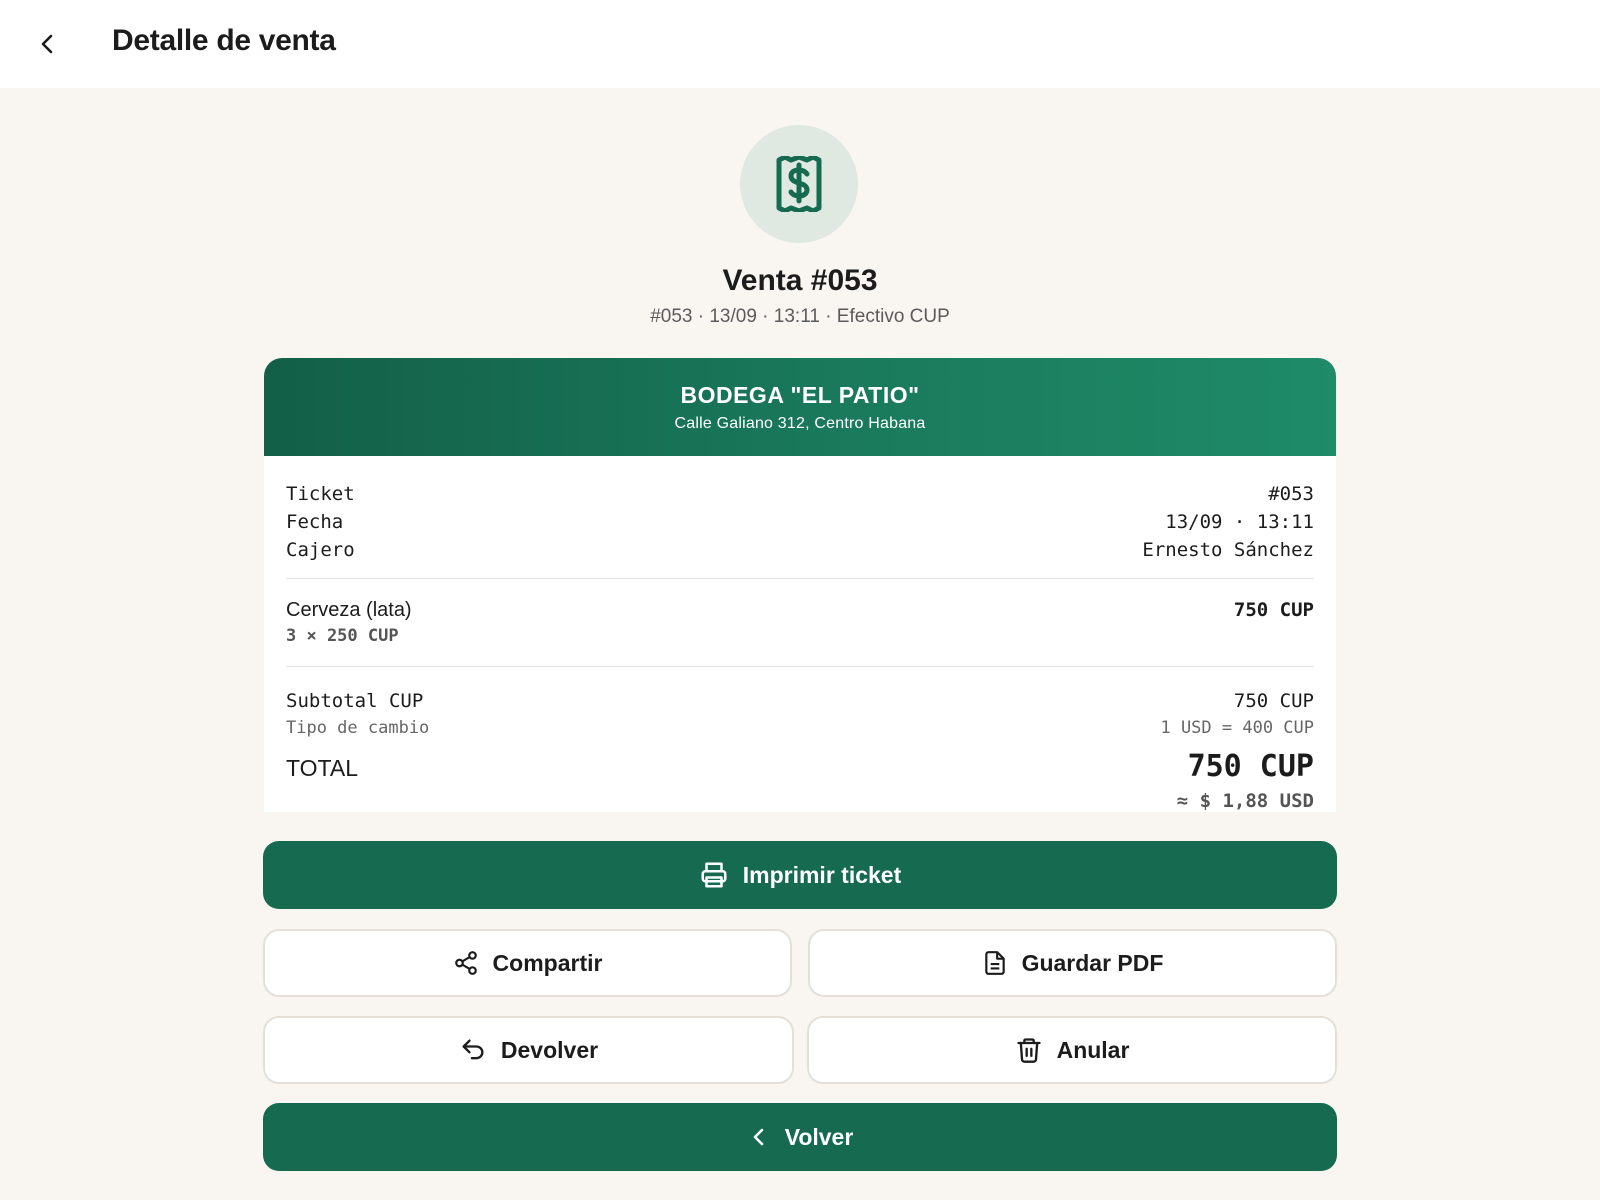  What do you see at coordinates (800, 522) in the screenshot?
I see `info-row-date: Fecha 13/09 · 13:11` at bounding box center [800, 522].